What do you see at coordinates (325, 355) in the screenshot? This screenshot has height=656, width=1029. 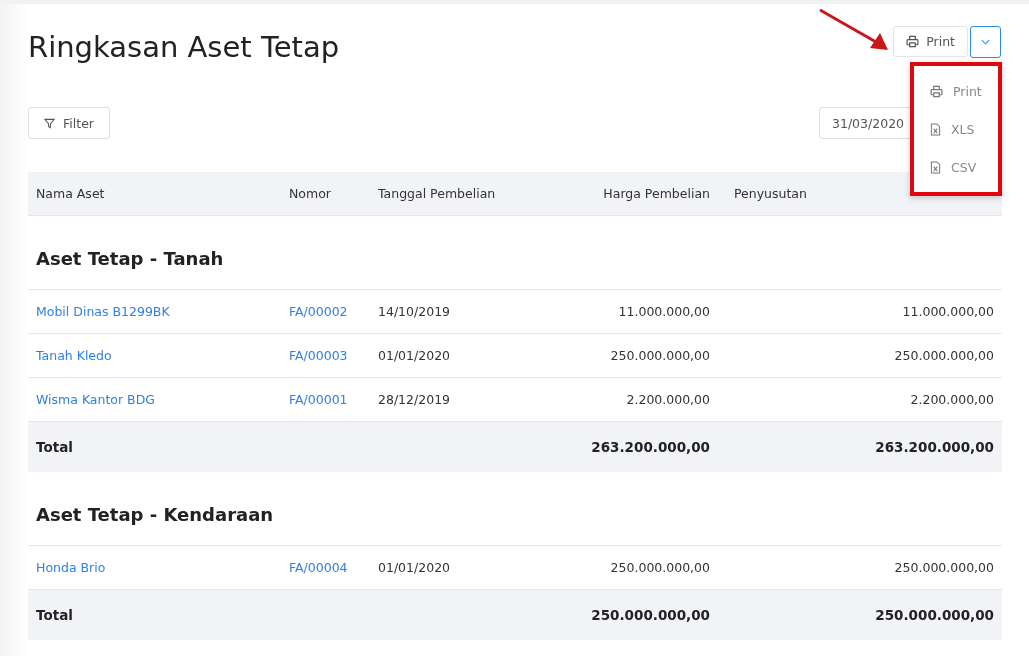 I see `number-link: FA/00003` at bounding box center [325, 355].